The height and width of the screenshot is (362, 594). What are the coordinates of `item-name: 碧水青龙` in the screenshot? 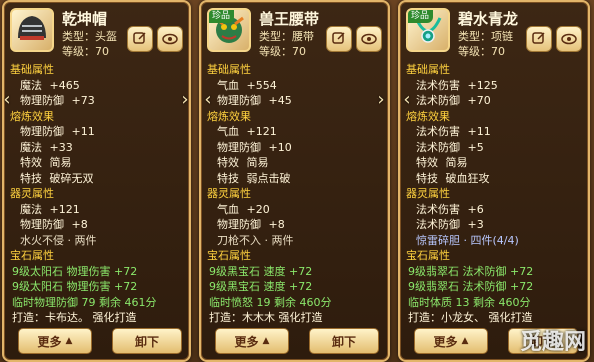 It's located at (488, 19).